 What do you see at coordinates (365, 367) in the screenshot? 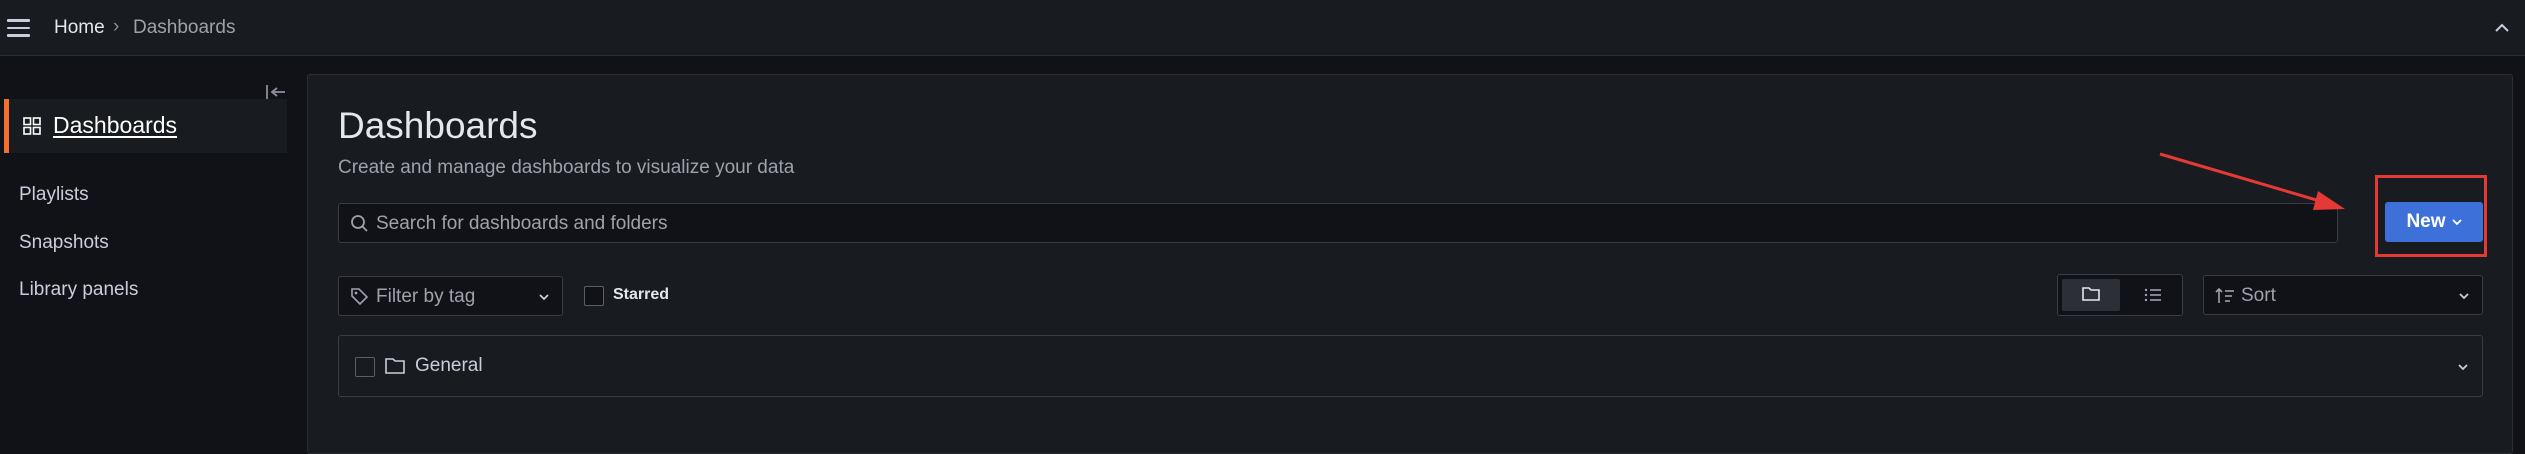
I see `folder-checkbox` at bounding box center [365, 367].